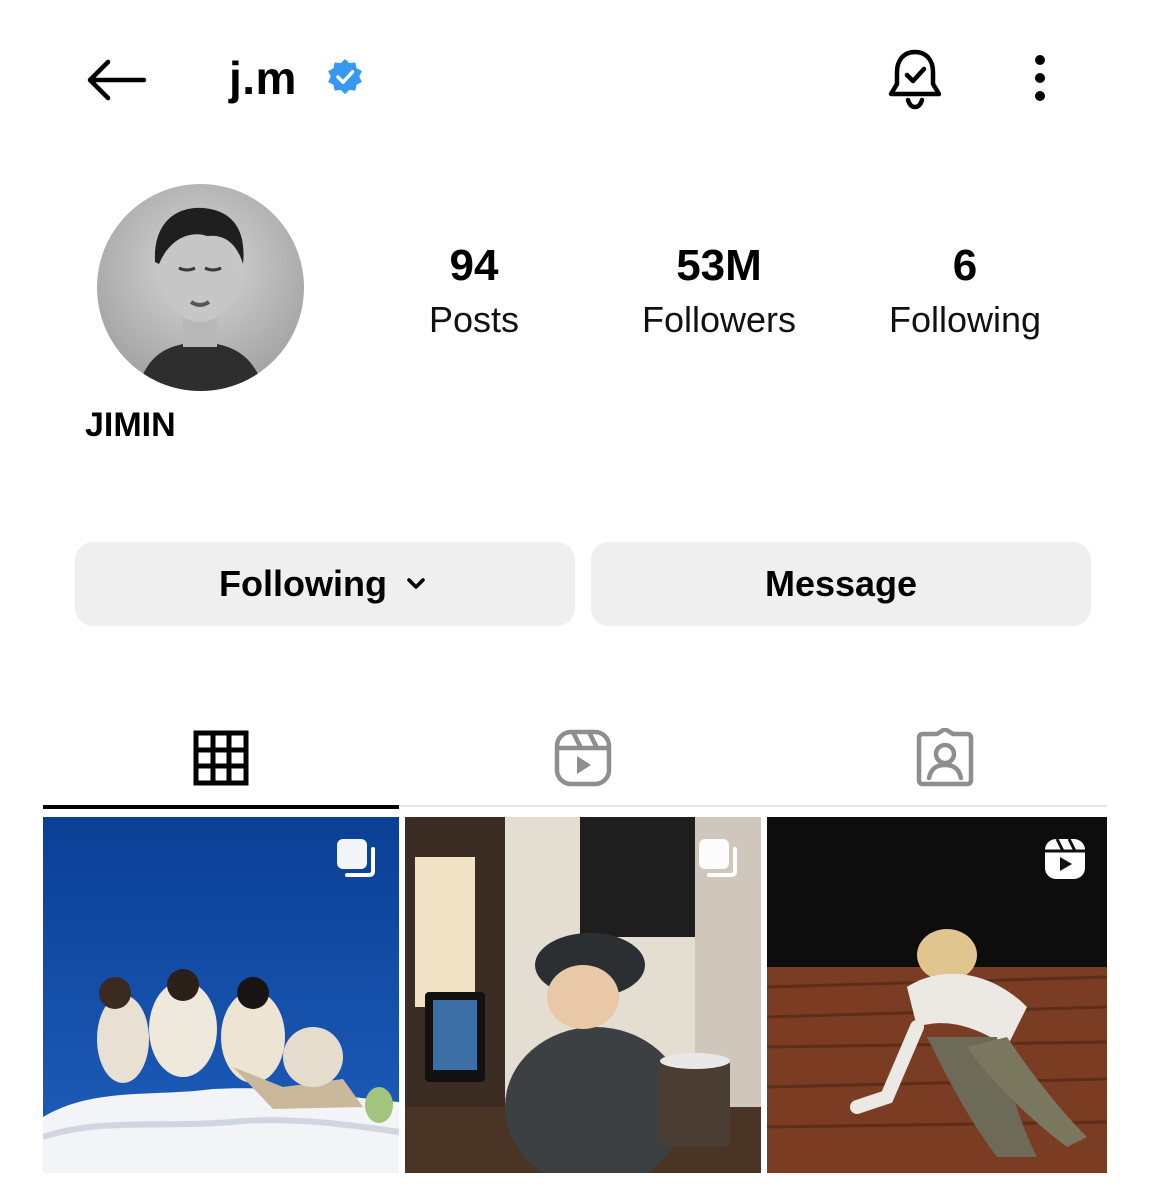 The image size is (1150, 1200). I want to click on message-button: Message, so click(841, 584).